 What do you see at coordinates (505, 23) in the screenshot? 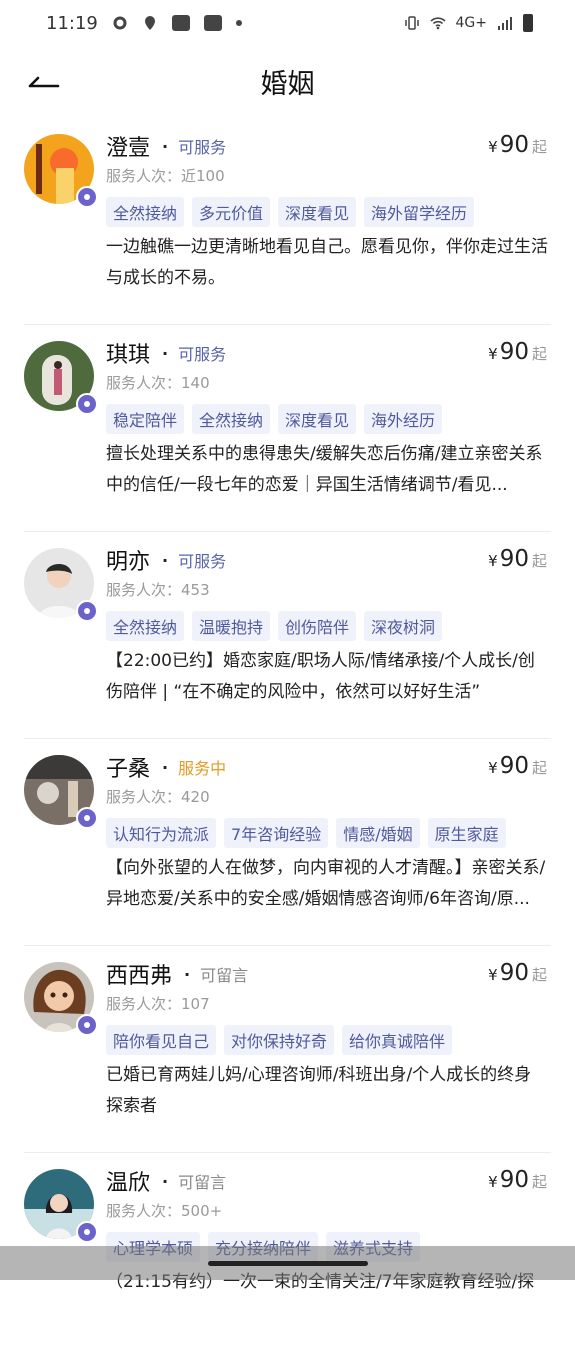
I see `signal-icon` at bounding box center [505, 23].